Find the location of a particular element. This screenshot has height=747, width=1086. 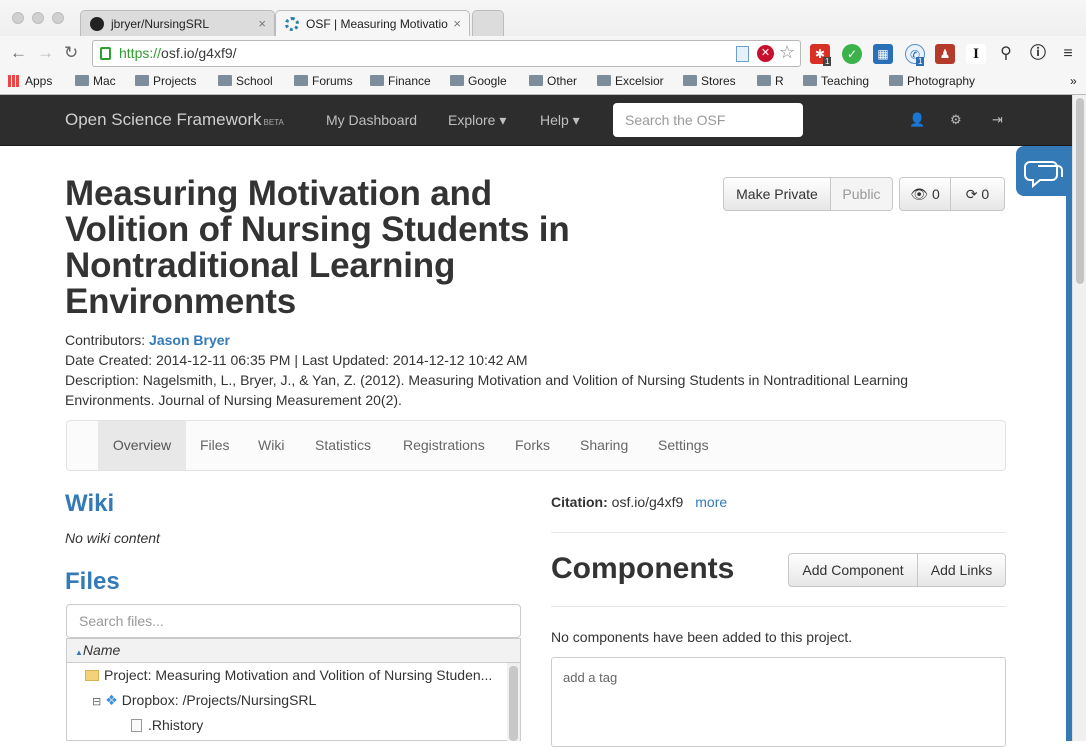

instapaper-icon: I is located at coordinates (976, 54).